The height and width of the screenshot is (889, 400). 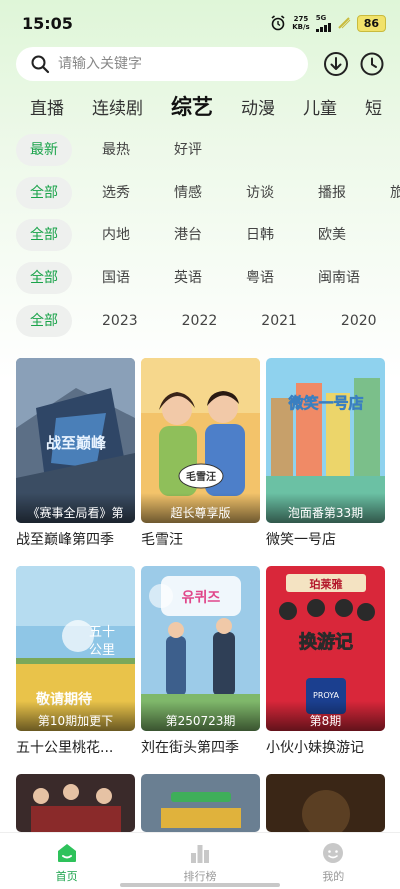 What do you see at coordinates (188, 235) in the screenshot?
I see `filter-region-hktw: 港台` at bounding box center [188, 235].